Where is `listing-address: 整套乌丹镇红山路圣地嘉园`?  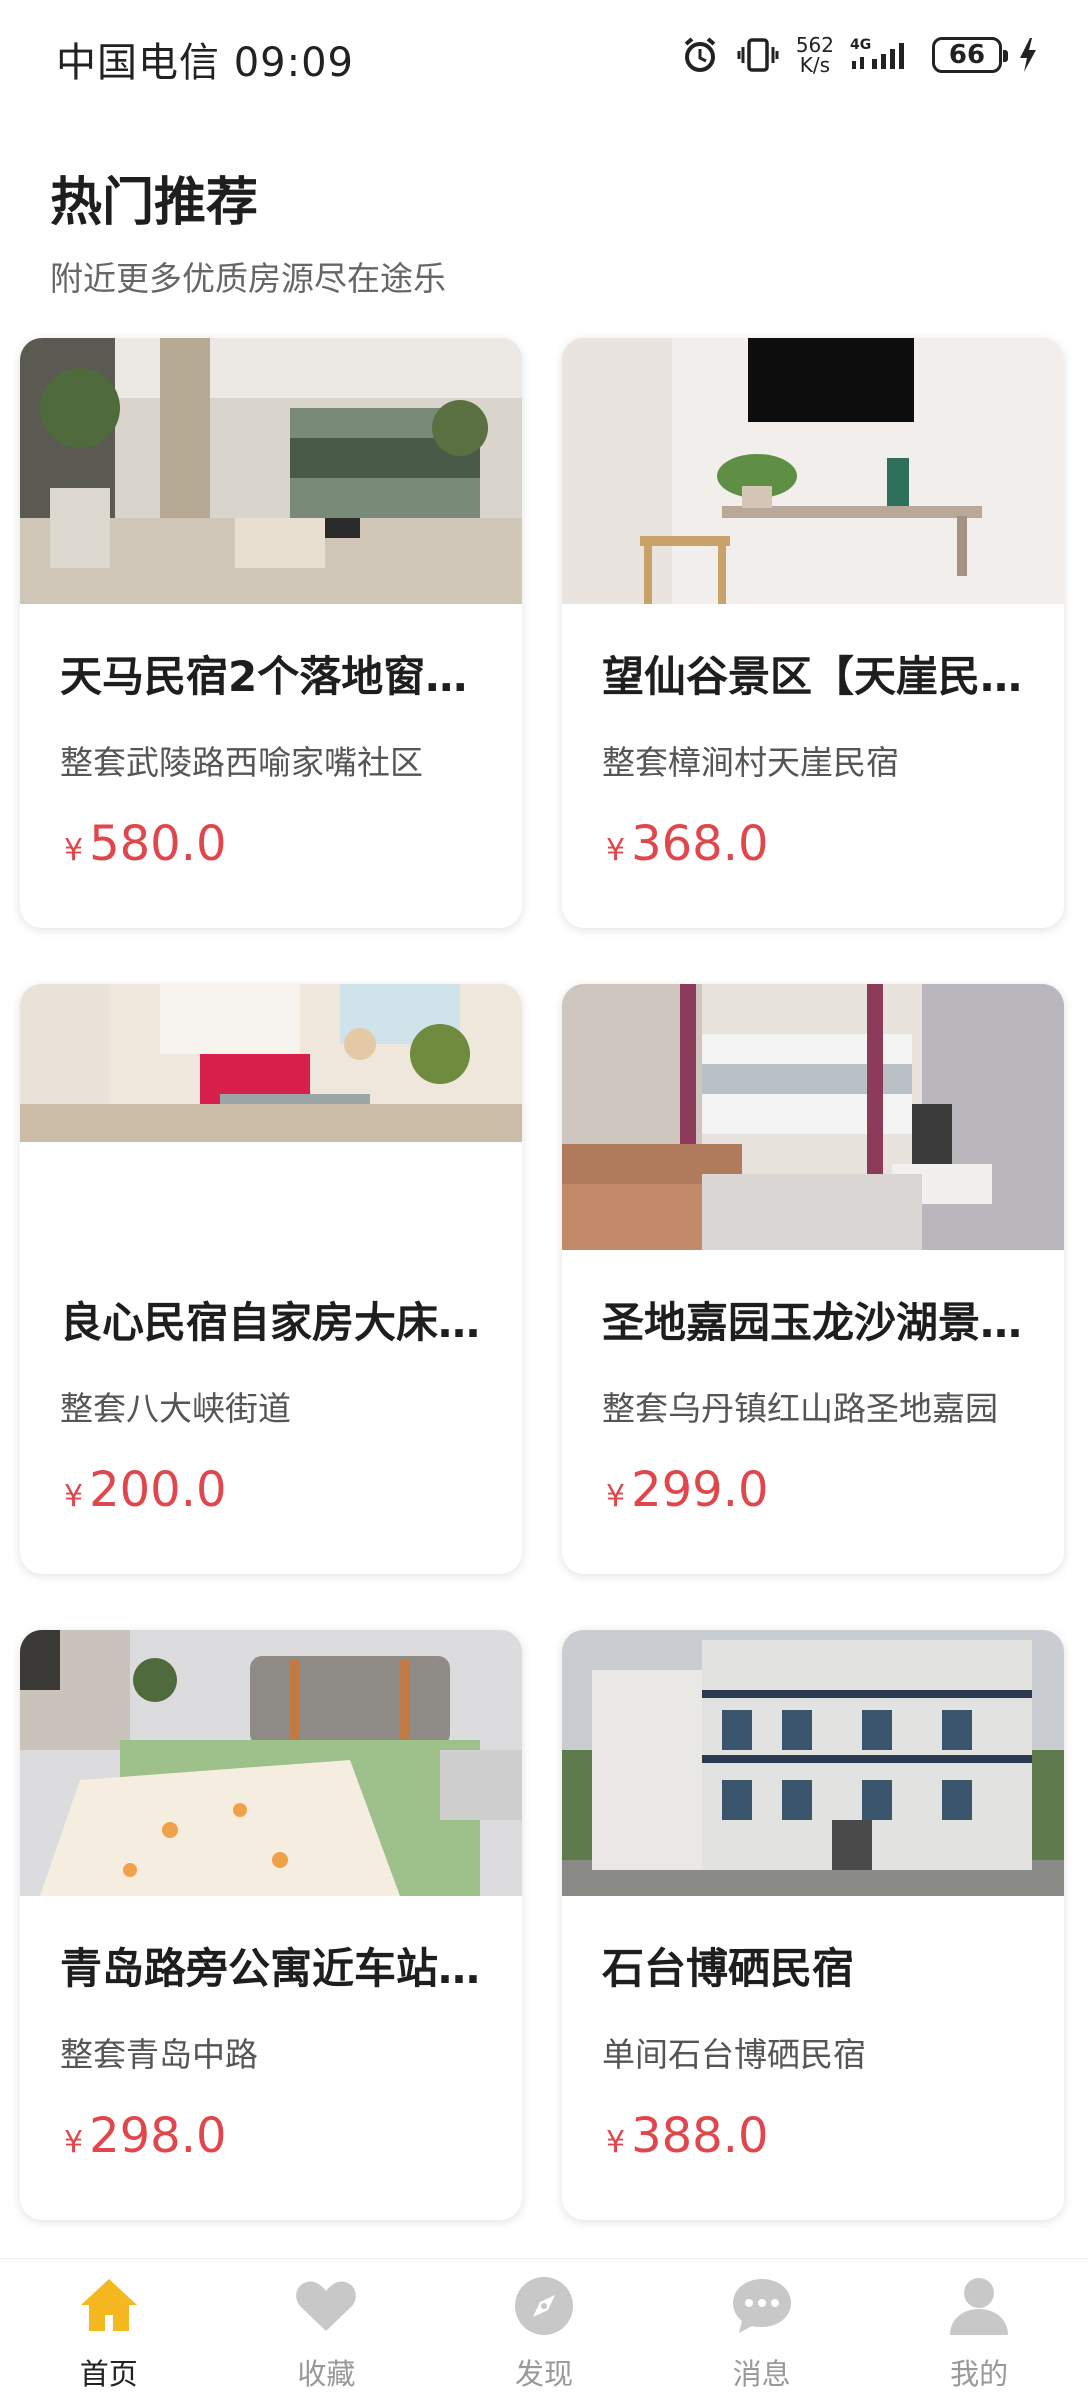 listing-address: 整套乌丹镇红山路圣地嘉园 is located at coordinates (800, 1408).